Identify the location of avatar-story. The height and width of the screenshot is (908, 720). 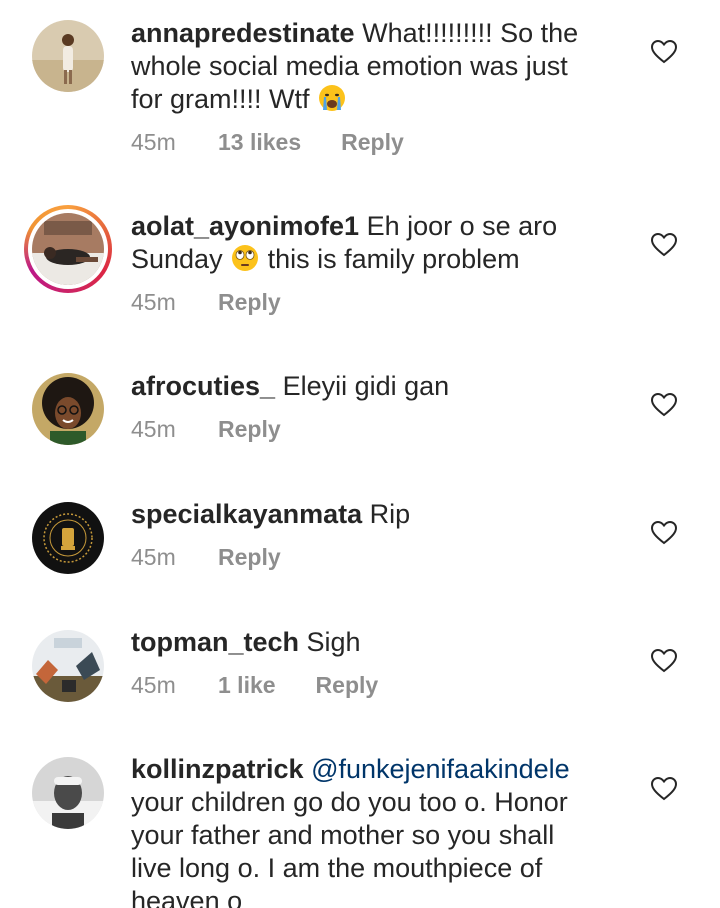
(68, 249).